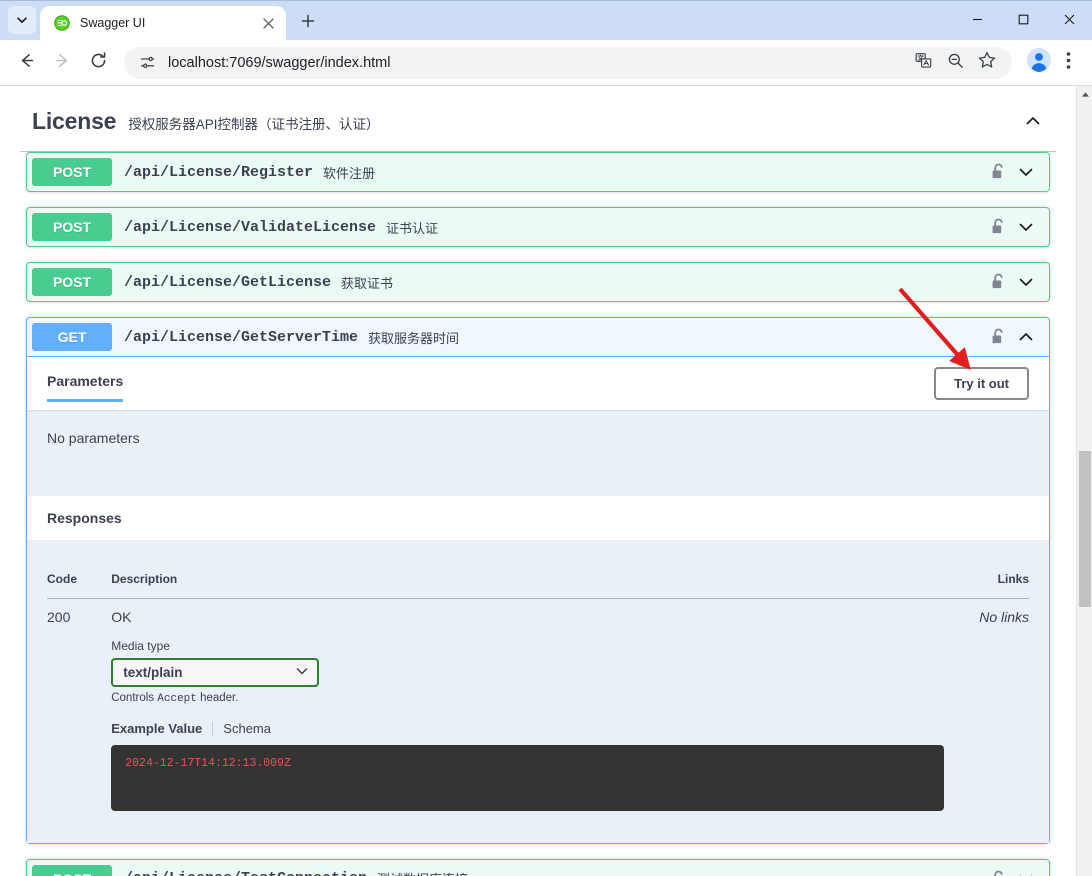  I want to click on response-links: No links, so click(1004, 617).